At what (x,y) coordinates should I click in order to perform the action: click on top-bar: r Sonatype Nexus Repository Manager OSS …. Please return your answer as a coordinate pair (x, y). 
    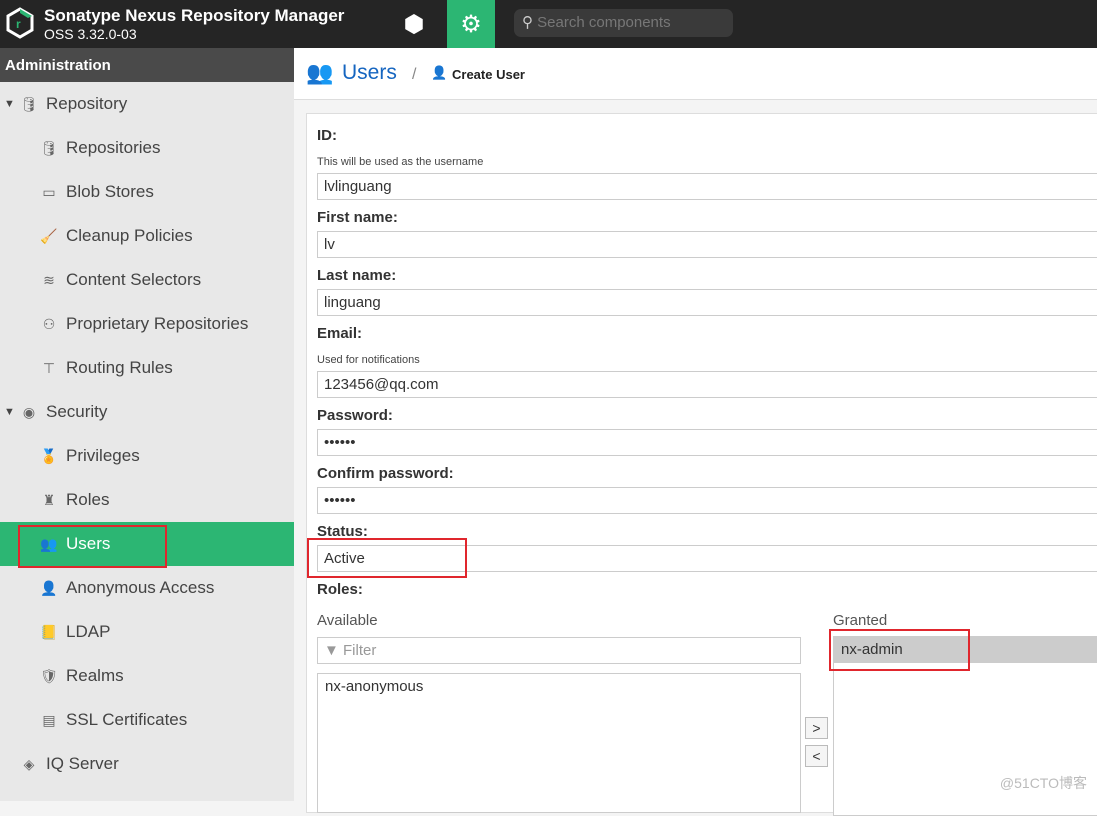
    Looking at the image, I should click on (548, 24).